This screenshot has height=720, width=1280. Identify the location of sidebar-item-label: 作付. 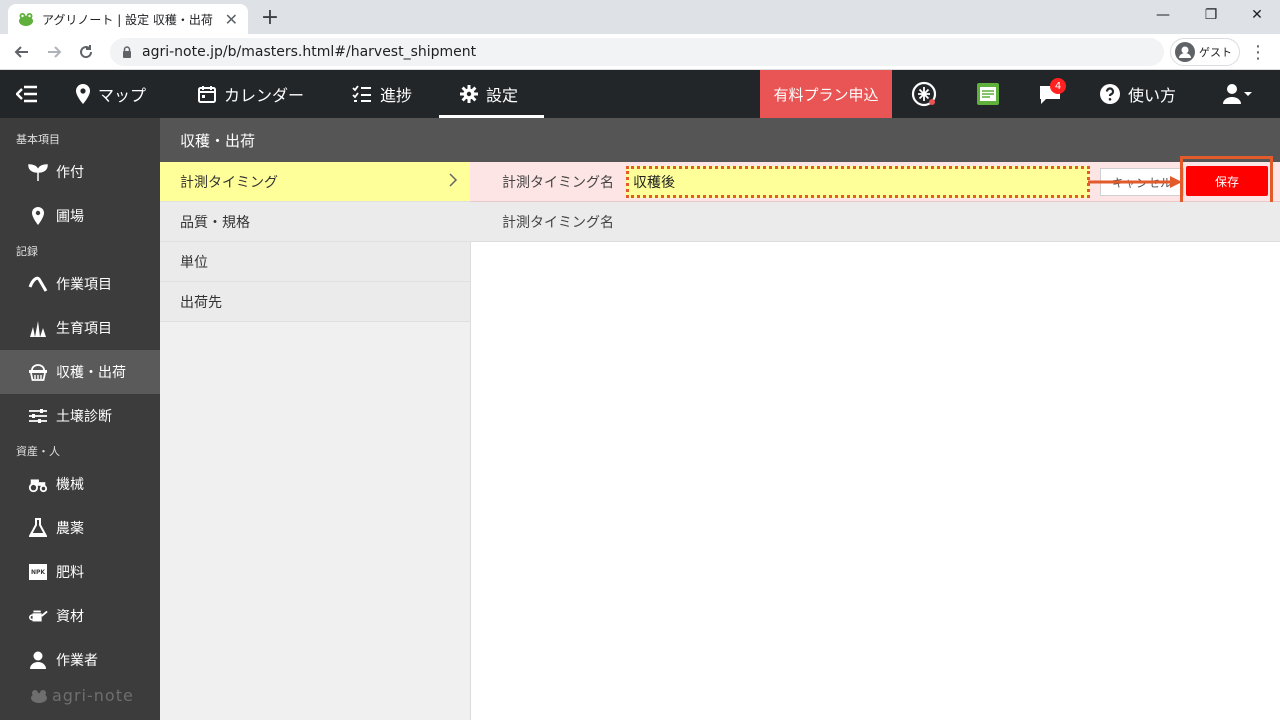
(70, 173).